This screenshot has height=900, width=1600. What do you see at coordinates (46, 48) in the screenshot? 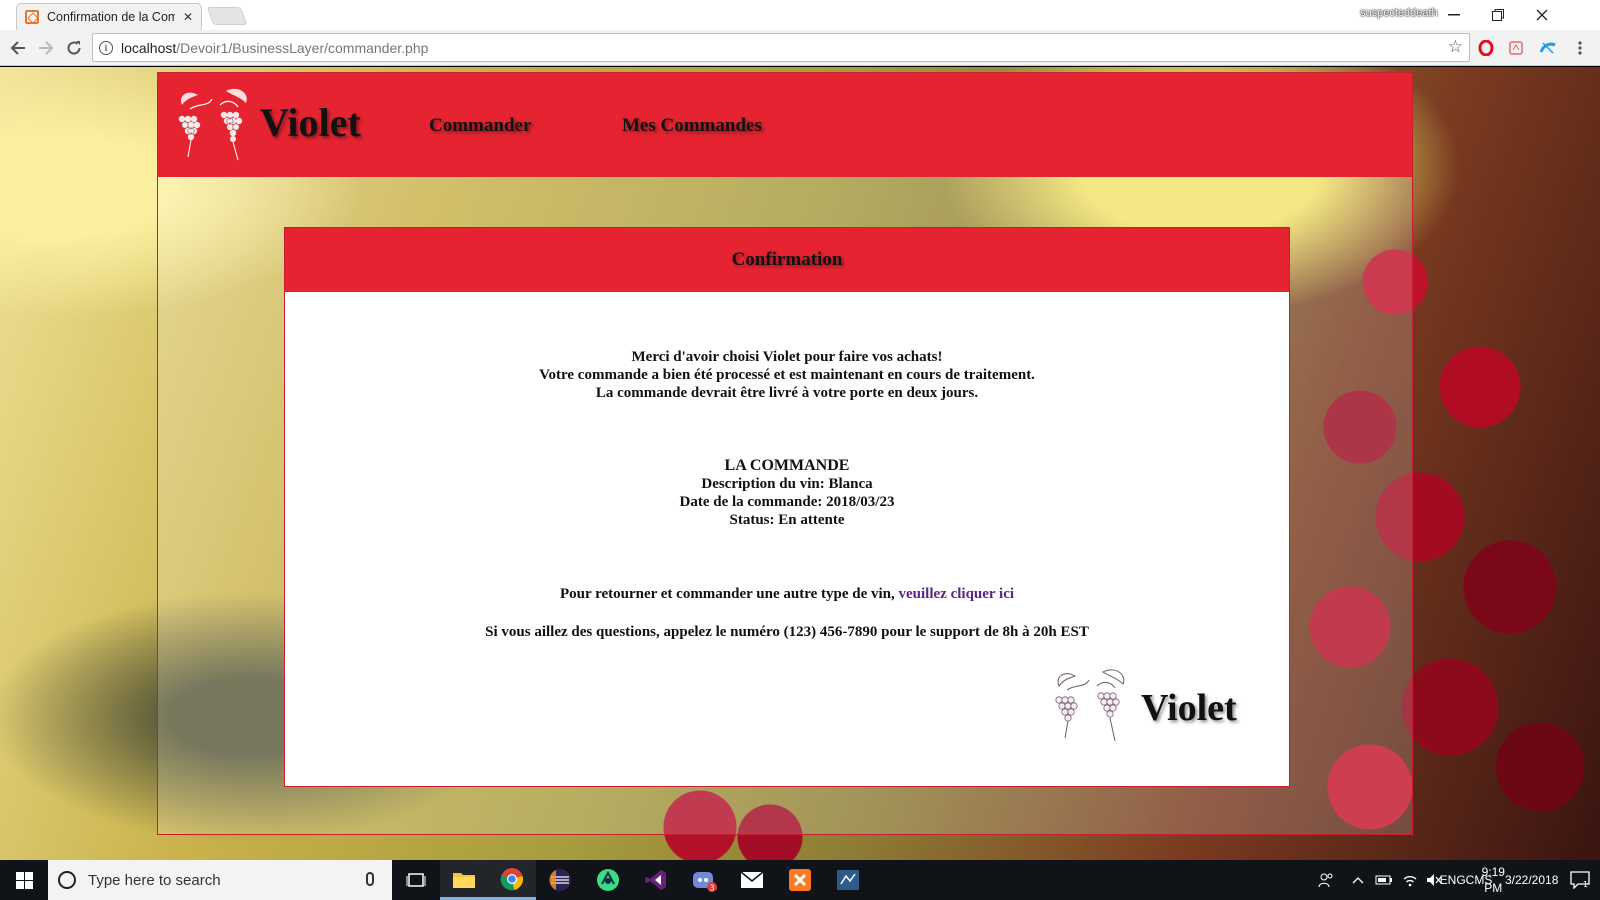
I see `forward-icon` at bounding box center [46, 48].